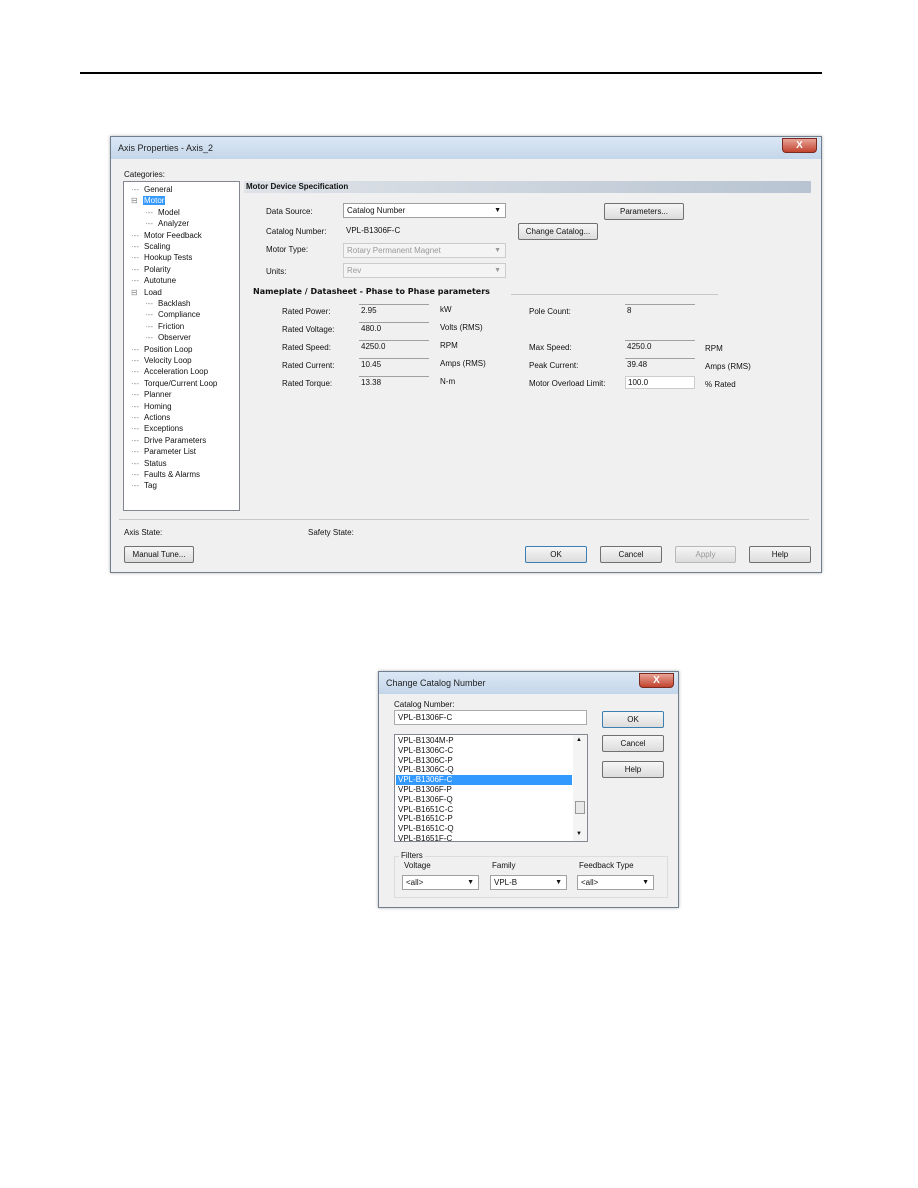 Image resolution: width=918 pixels, height=1188 pixels. I want to click on dialog-title: Change Catalog Number, so click(436, 683).